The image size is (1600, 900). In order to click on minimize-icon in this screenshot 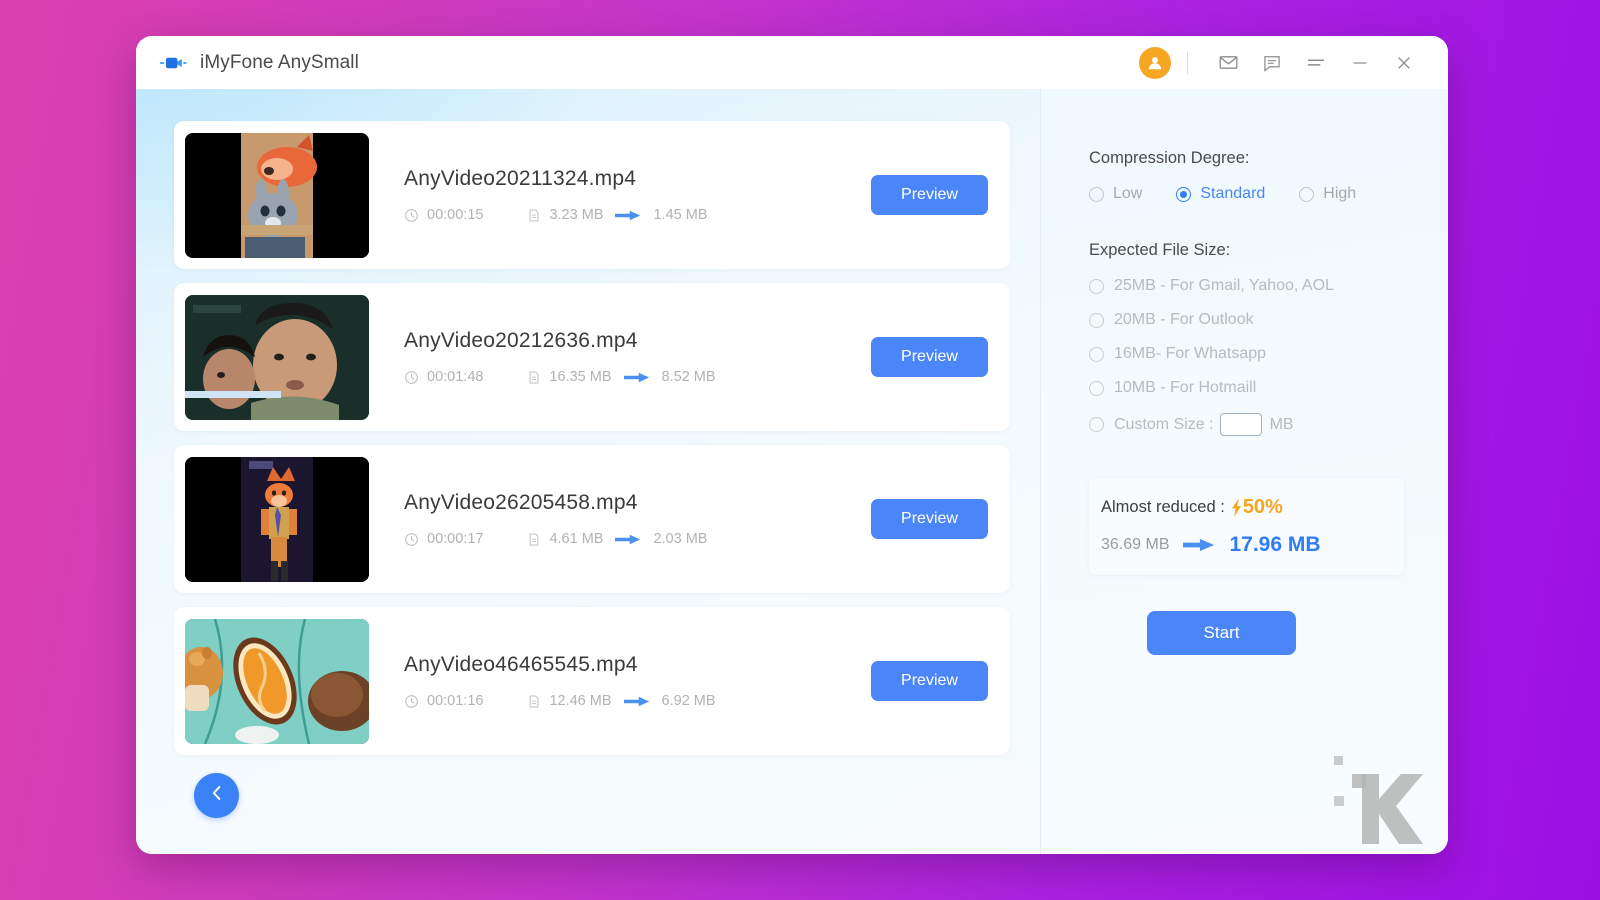, I will do `click(1360, 63)`.